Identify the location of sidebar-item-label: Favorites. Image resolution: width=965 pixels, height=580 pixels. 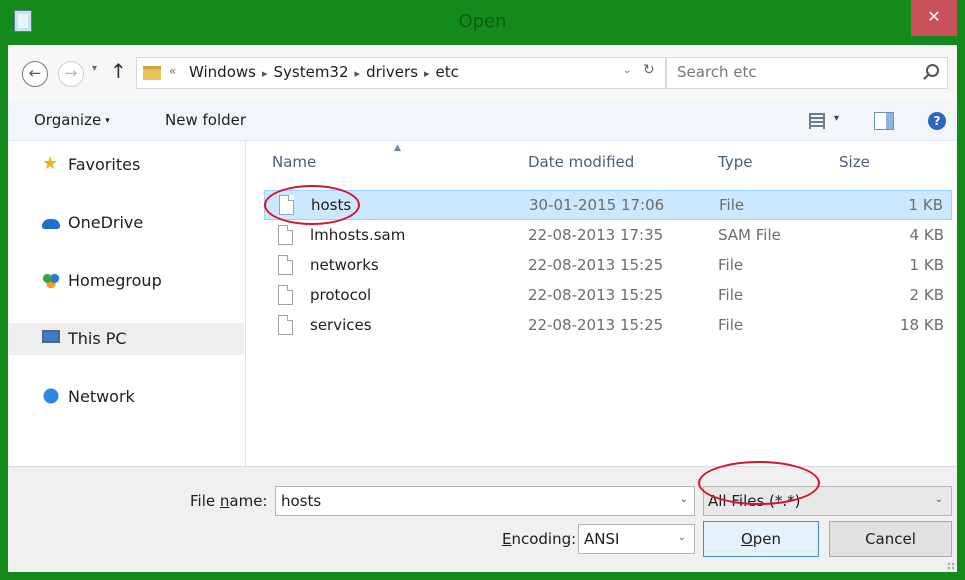
(104, 164).